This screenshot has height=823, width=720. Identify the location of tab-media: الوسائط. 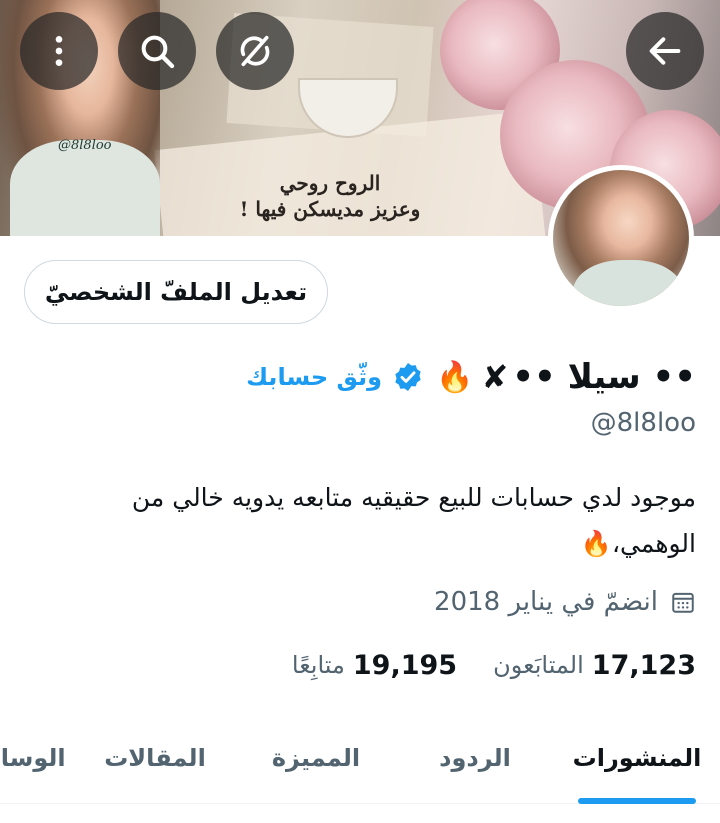
(33, 758).